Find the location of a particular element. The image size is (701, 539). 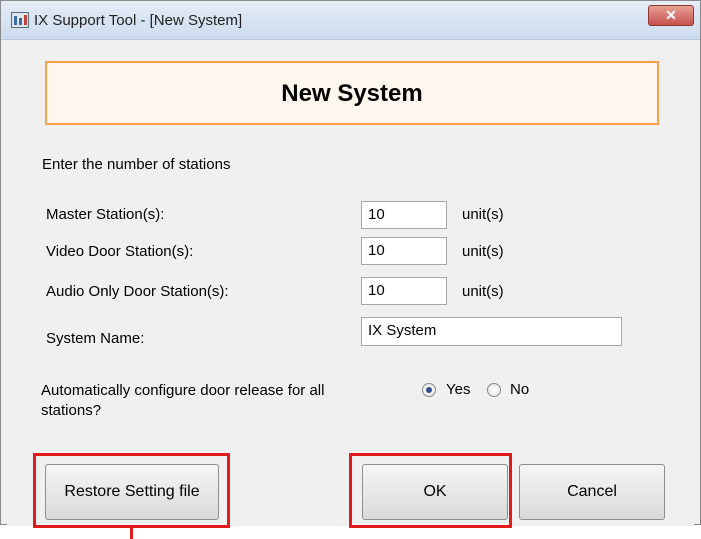

audio-door-label: Audio Only Door Station(s): is located at coordinates (137, 291).